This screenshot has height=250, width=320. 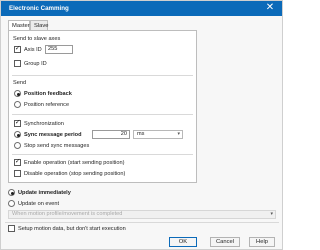 What do you see at coordinates (17, 173) in the screenshot?
I see `disable-operation-checkbox` at bounding box center [17, 173].